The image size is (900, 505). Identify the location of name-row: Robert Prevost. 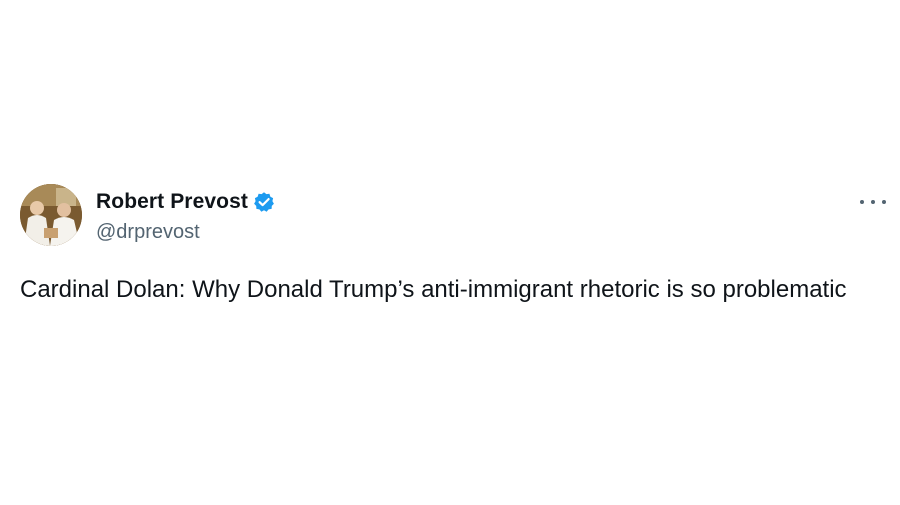
(185, 202).